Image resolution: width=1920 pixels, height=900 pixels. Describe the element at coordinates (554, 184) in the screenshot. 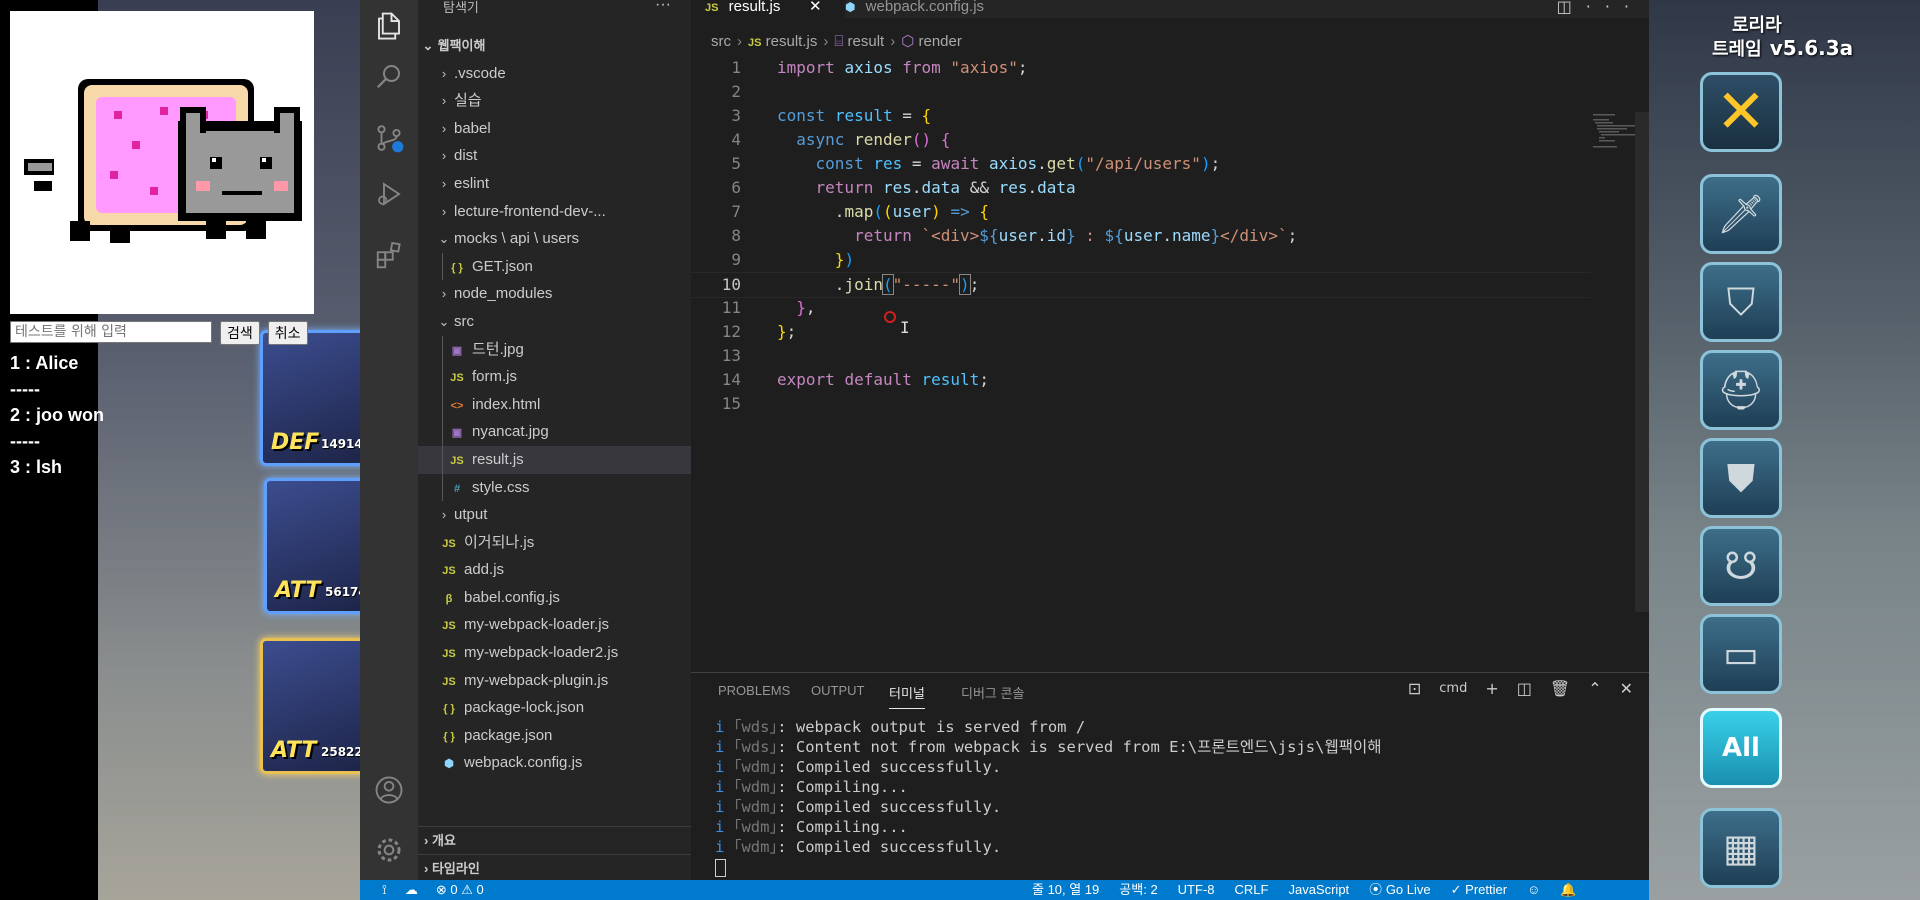

I see `tree-folder: › eslint` at that location.